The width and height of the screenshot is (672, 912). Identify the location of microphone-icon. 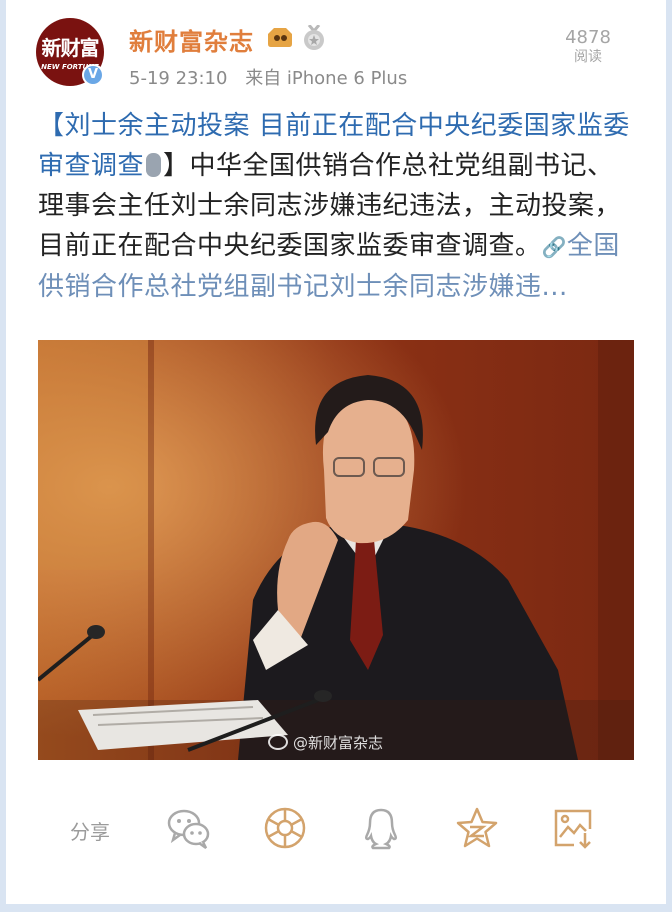
(154, 165).